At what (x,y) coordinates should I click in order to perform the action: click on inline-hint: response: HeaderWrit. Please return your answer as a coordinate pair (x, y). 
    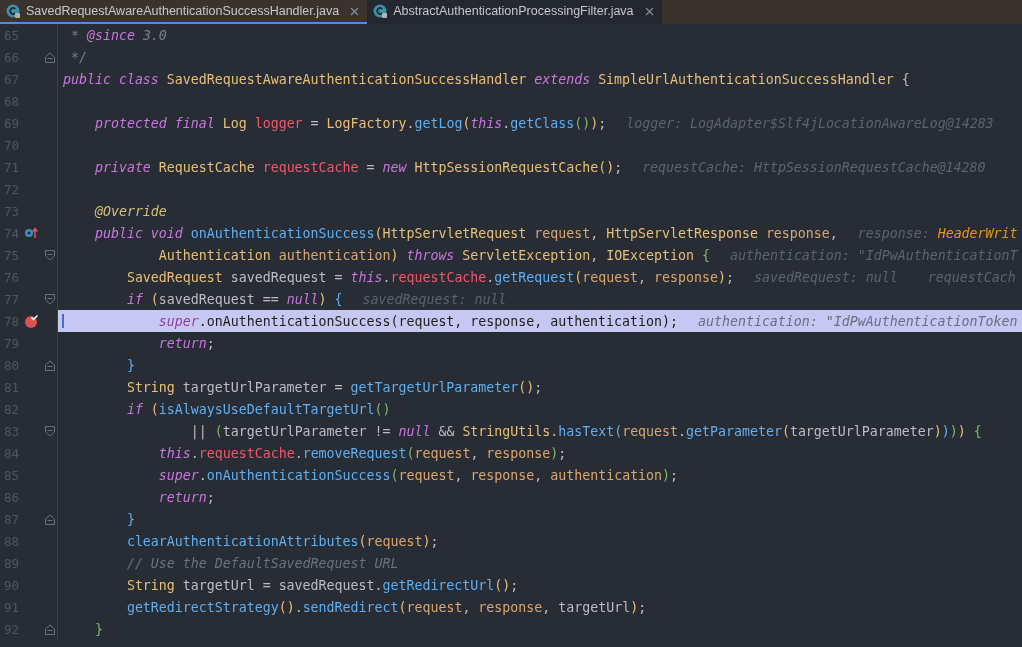
    Looking at the image, I should click on (937, 233).